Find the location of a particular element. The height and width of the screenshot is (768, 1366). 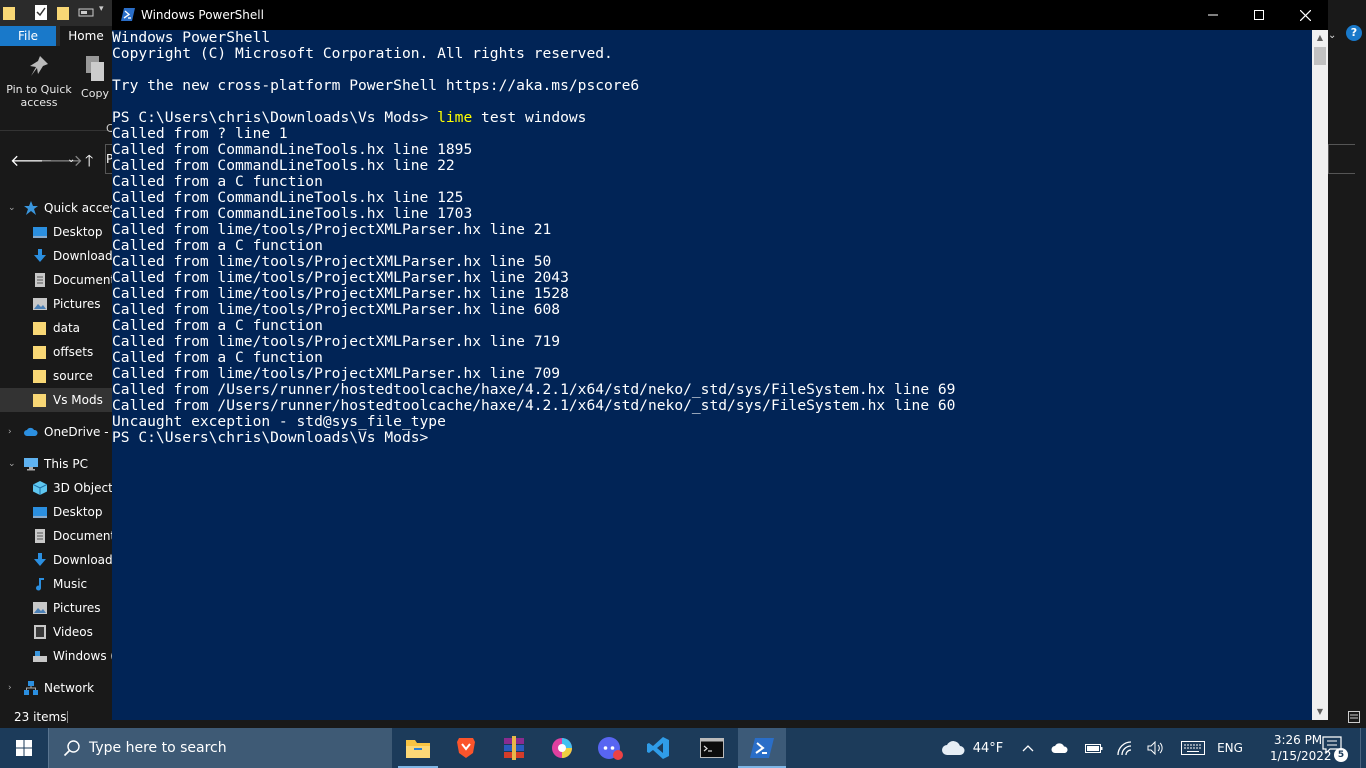

vscode-icon is located at coordinates (658, 748).